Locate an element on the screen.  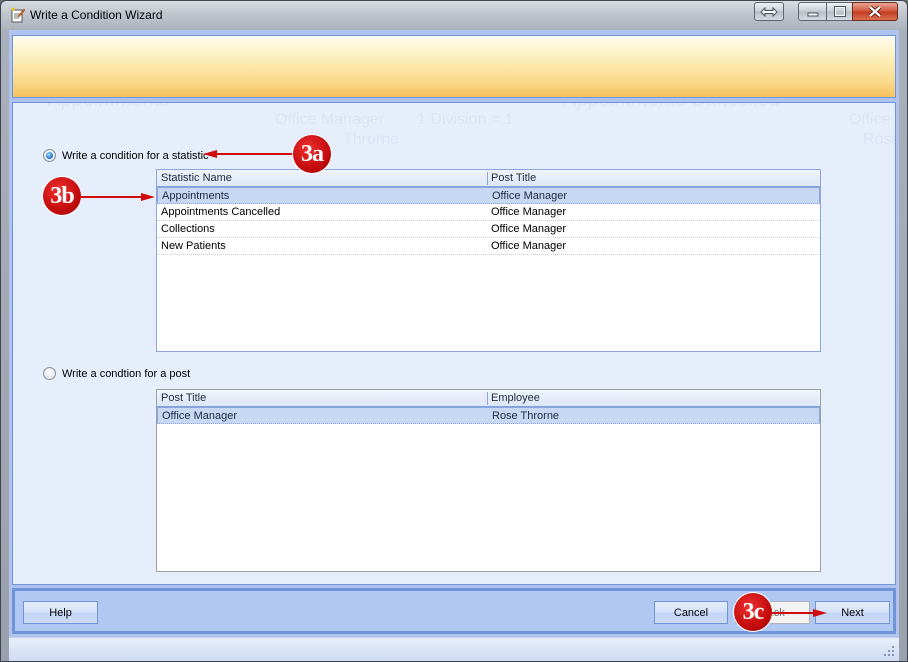
ghost-text: Throrne is located at coordinates (371, 139).